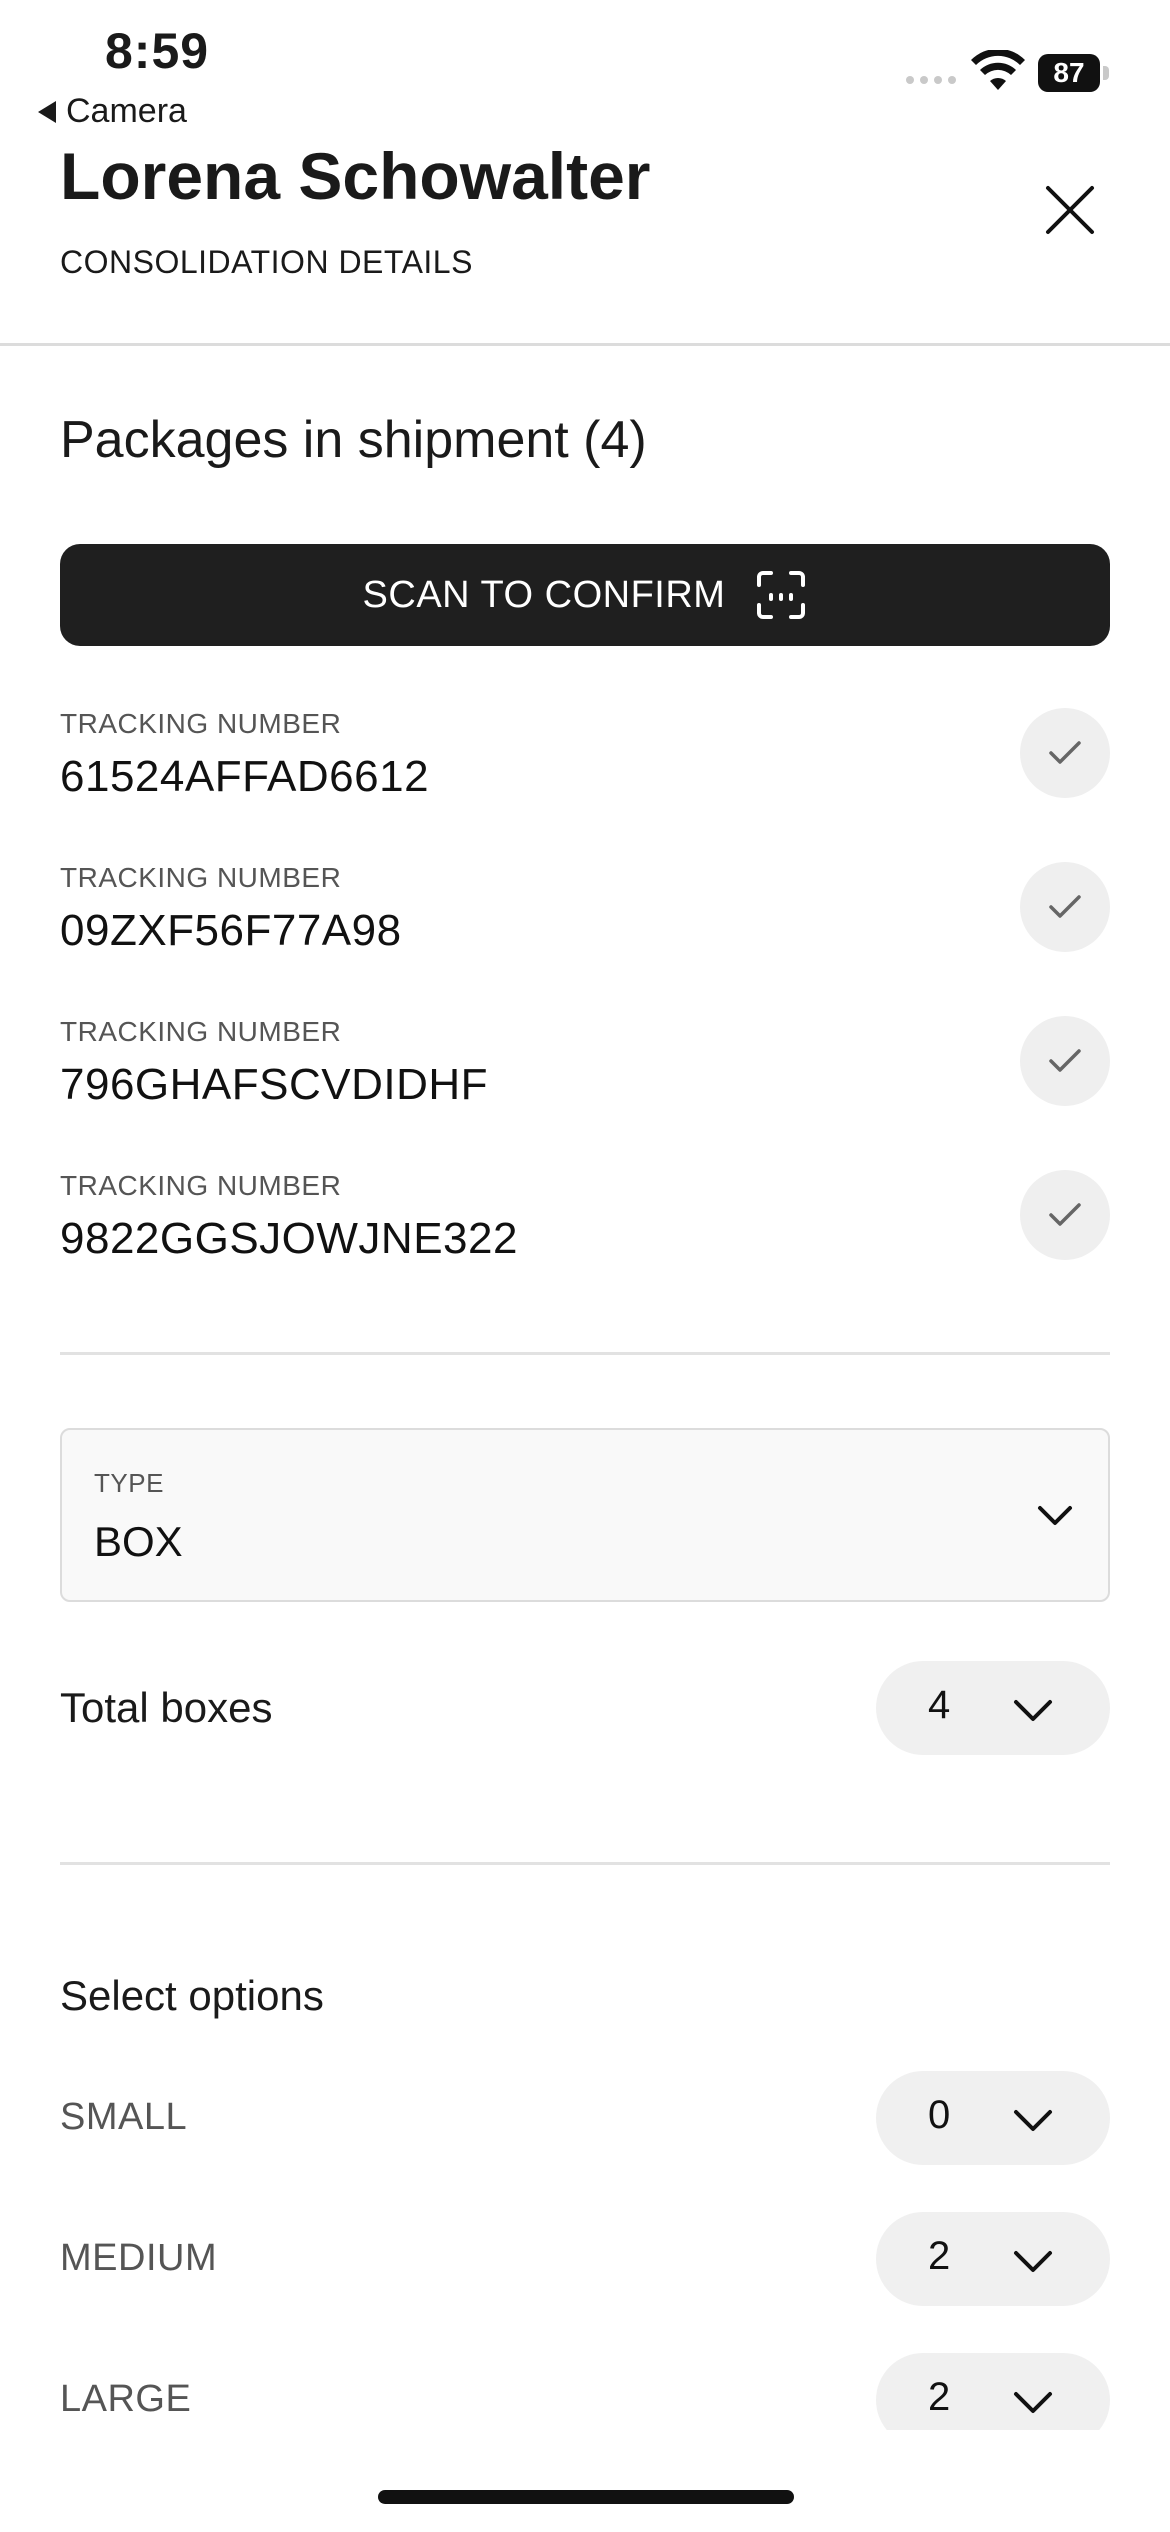 Image resolution: width=1170 pixels, height=2532 pixels. Describe the element at coordinates (355, 176) in the screenshot. I see `customer-name: Lorena Schowalter` at that location.